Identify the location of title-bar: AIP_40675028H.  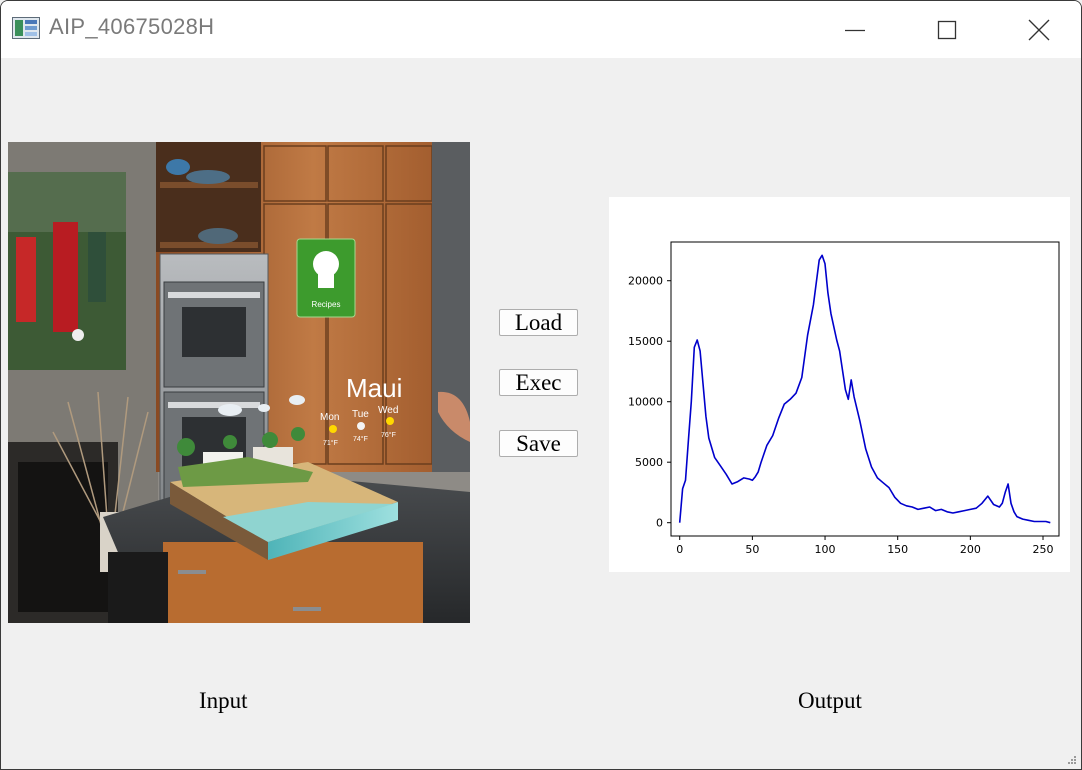
(541, 29).